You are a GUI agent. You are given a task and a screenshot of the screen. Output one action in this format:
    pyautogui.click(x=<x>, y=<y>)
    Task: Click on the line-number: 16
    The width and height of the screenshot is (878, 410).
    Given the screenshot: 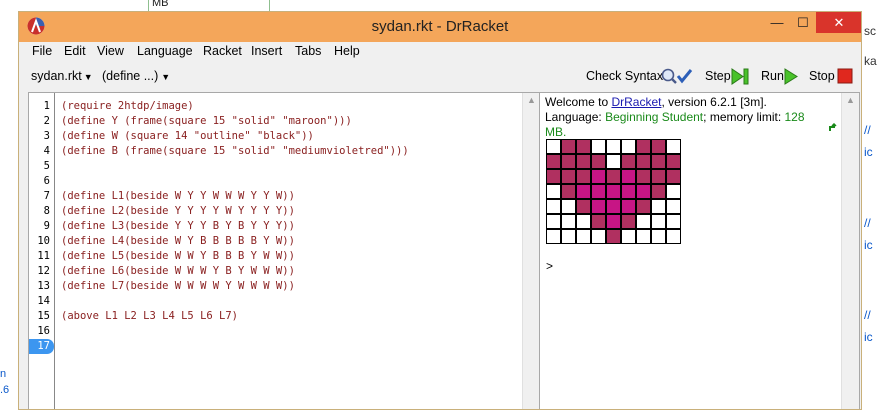 What is the action you would take?
    pyautogui.click(x=43, y=331)
    